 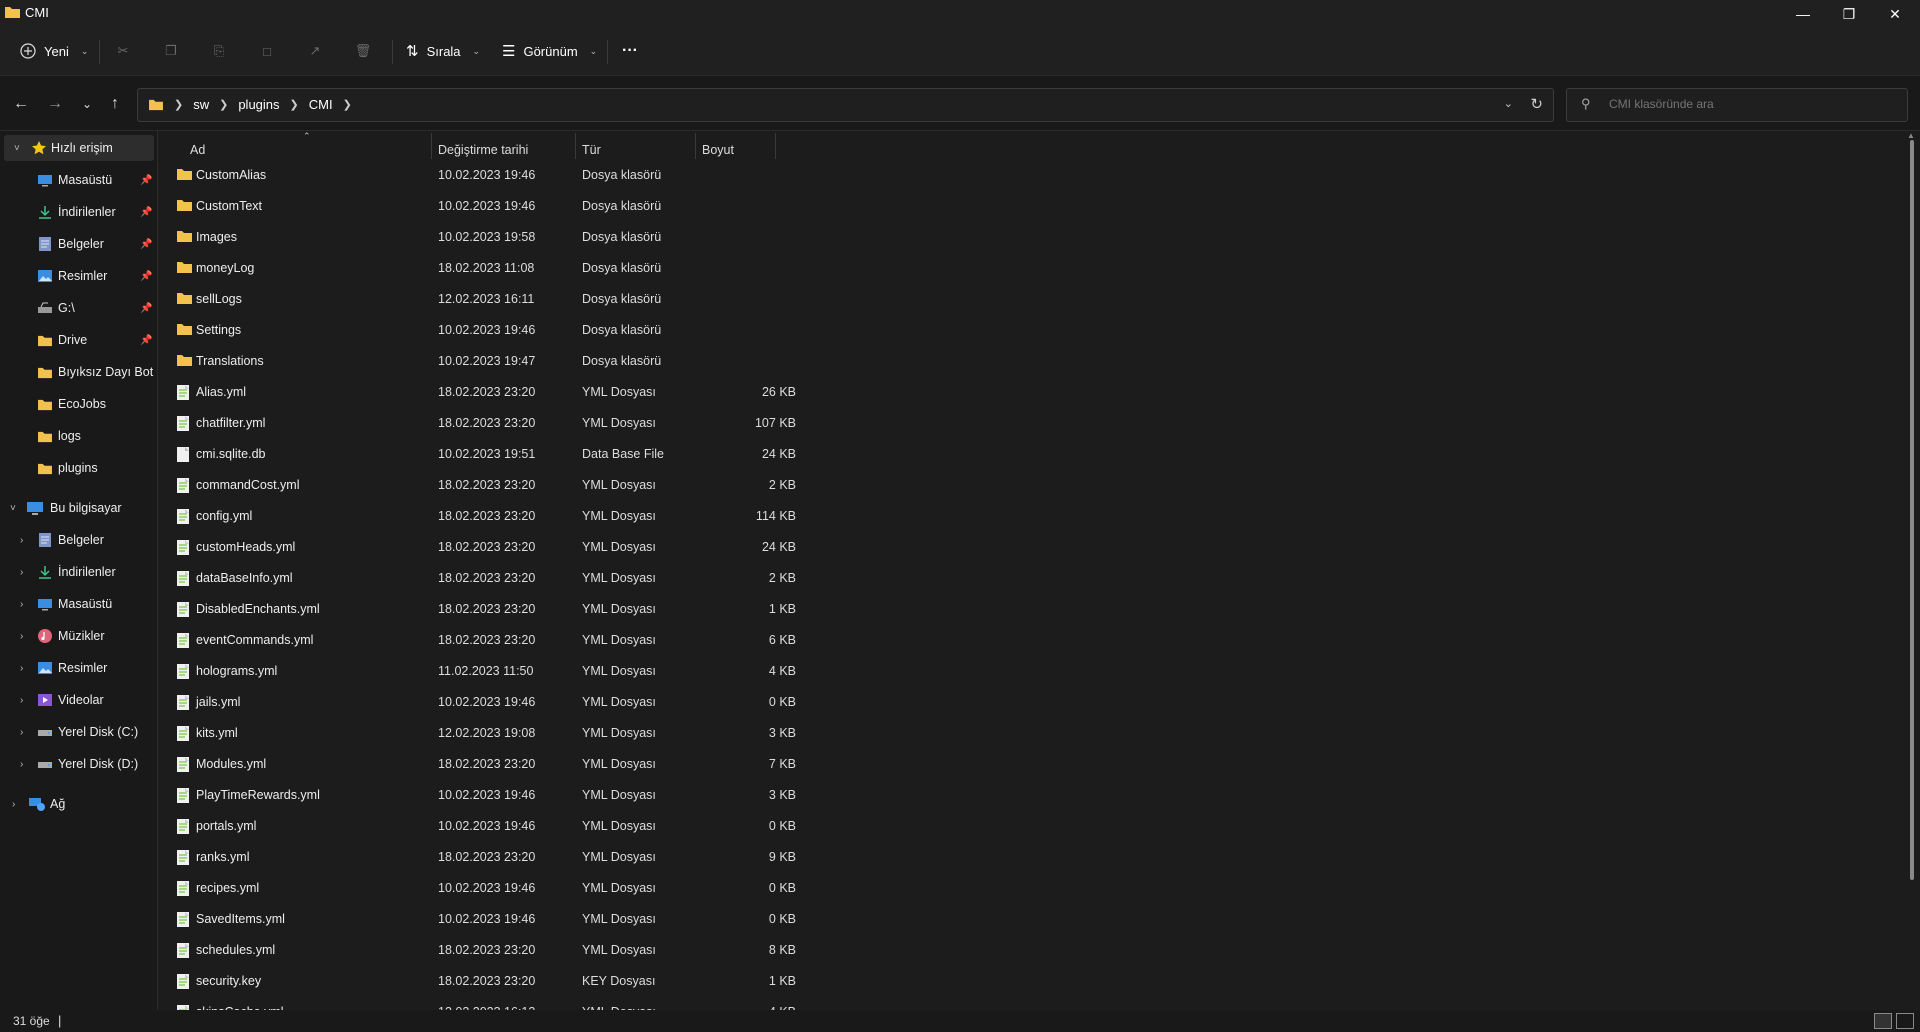 What do you see at coordinates (556, 857) in the screenshot?
I see `file-row: ranks.yml 18.02.2023 23:20 YML Dosyası 9 KB` at bounding box center [556, 857].